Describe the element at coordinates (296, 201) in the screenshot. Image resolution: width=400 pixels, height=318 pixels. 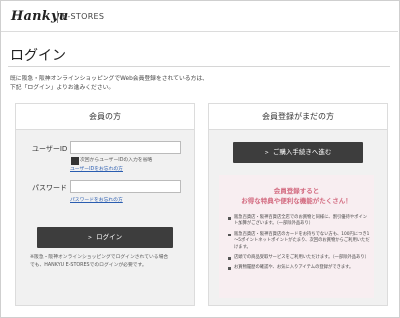
I see `benefits-title-line: お得な特典や便利な機能がたくさん！` at that location.